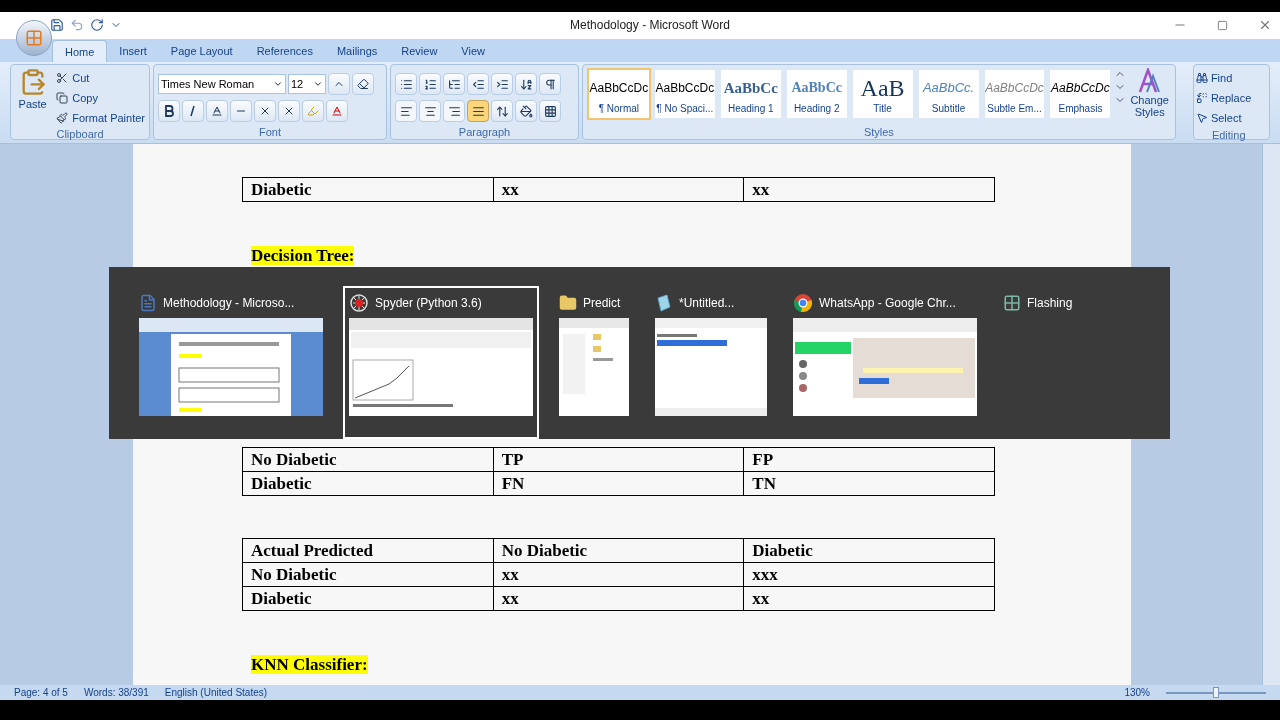 The height and width of the screenshot is (720, 1280). Describe the element at coordinates (1201, 98) in the screenshot. I see `replace-icon` at that location.